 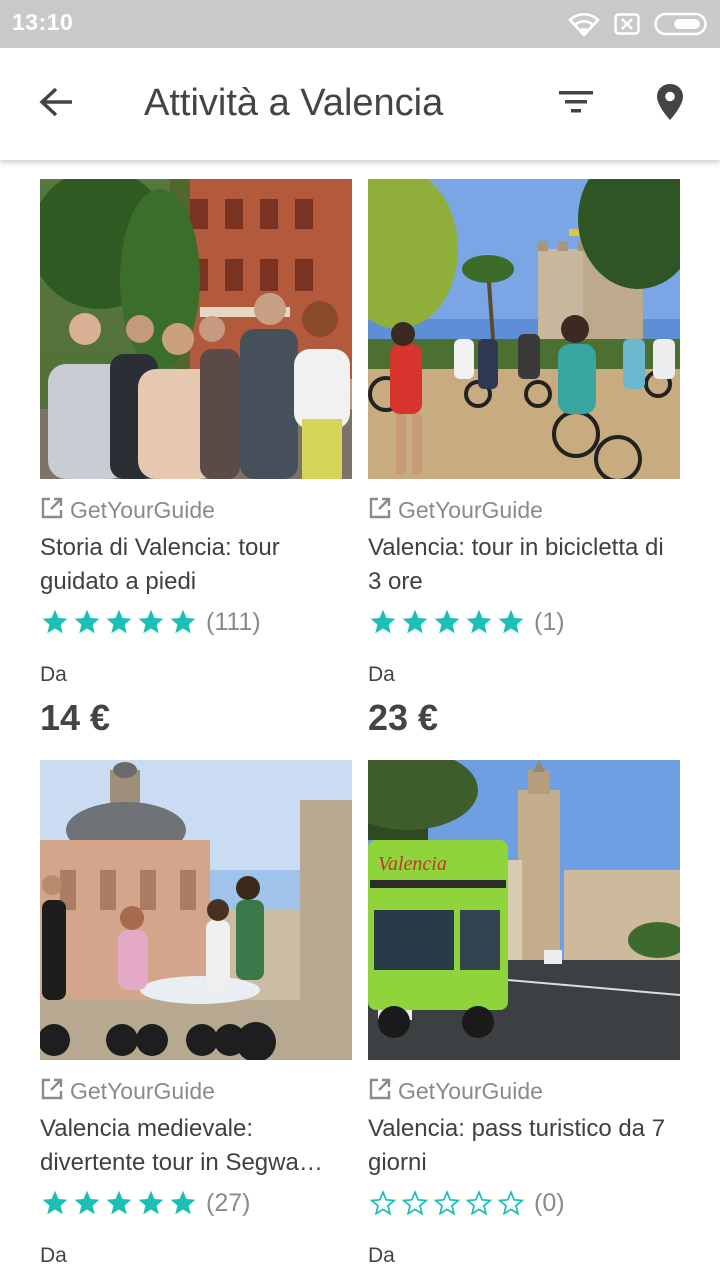 I want to click on price: 23 €, so click(x=403, y=717).